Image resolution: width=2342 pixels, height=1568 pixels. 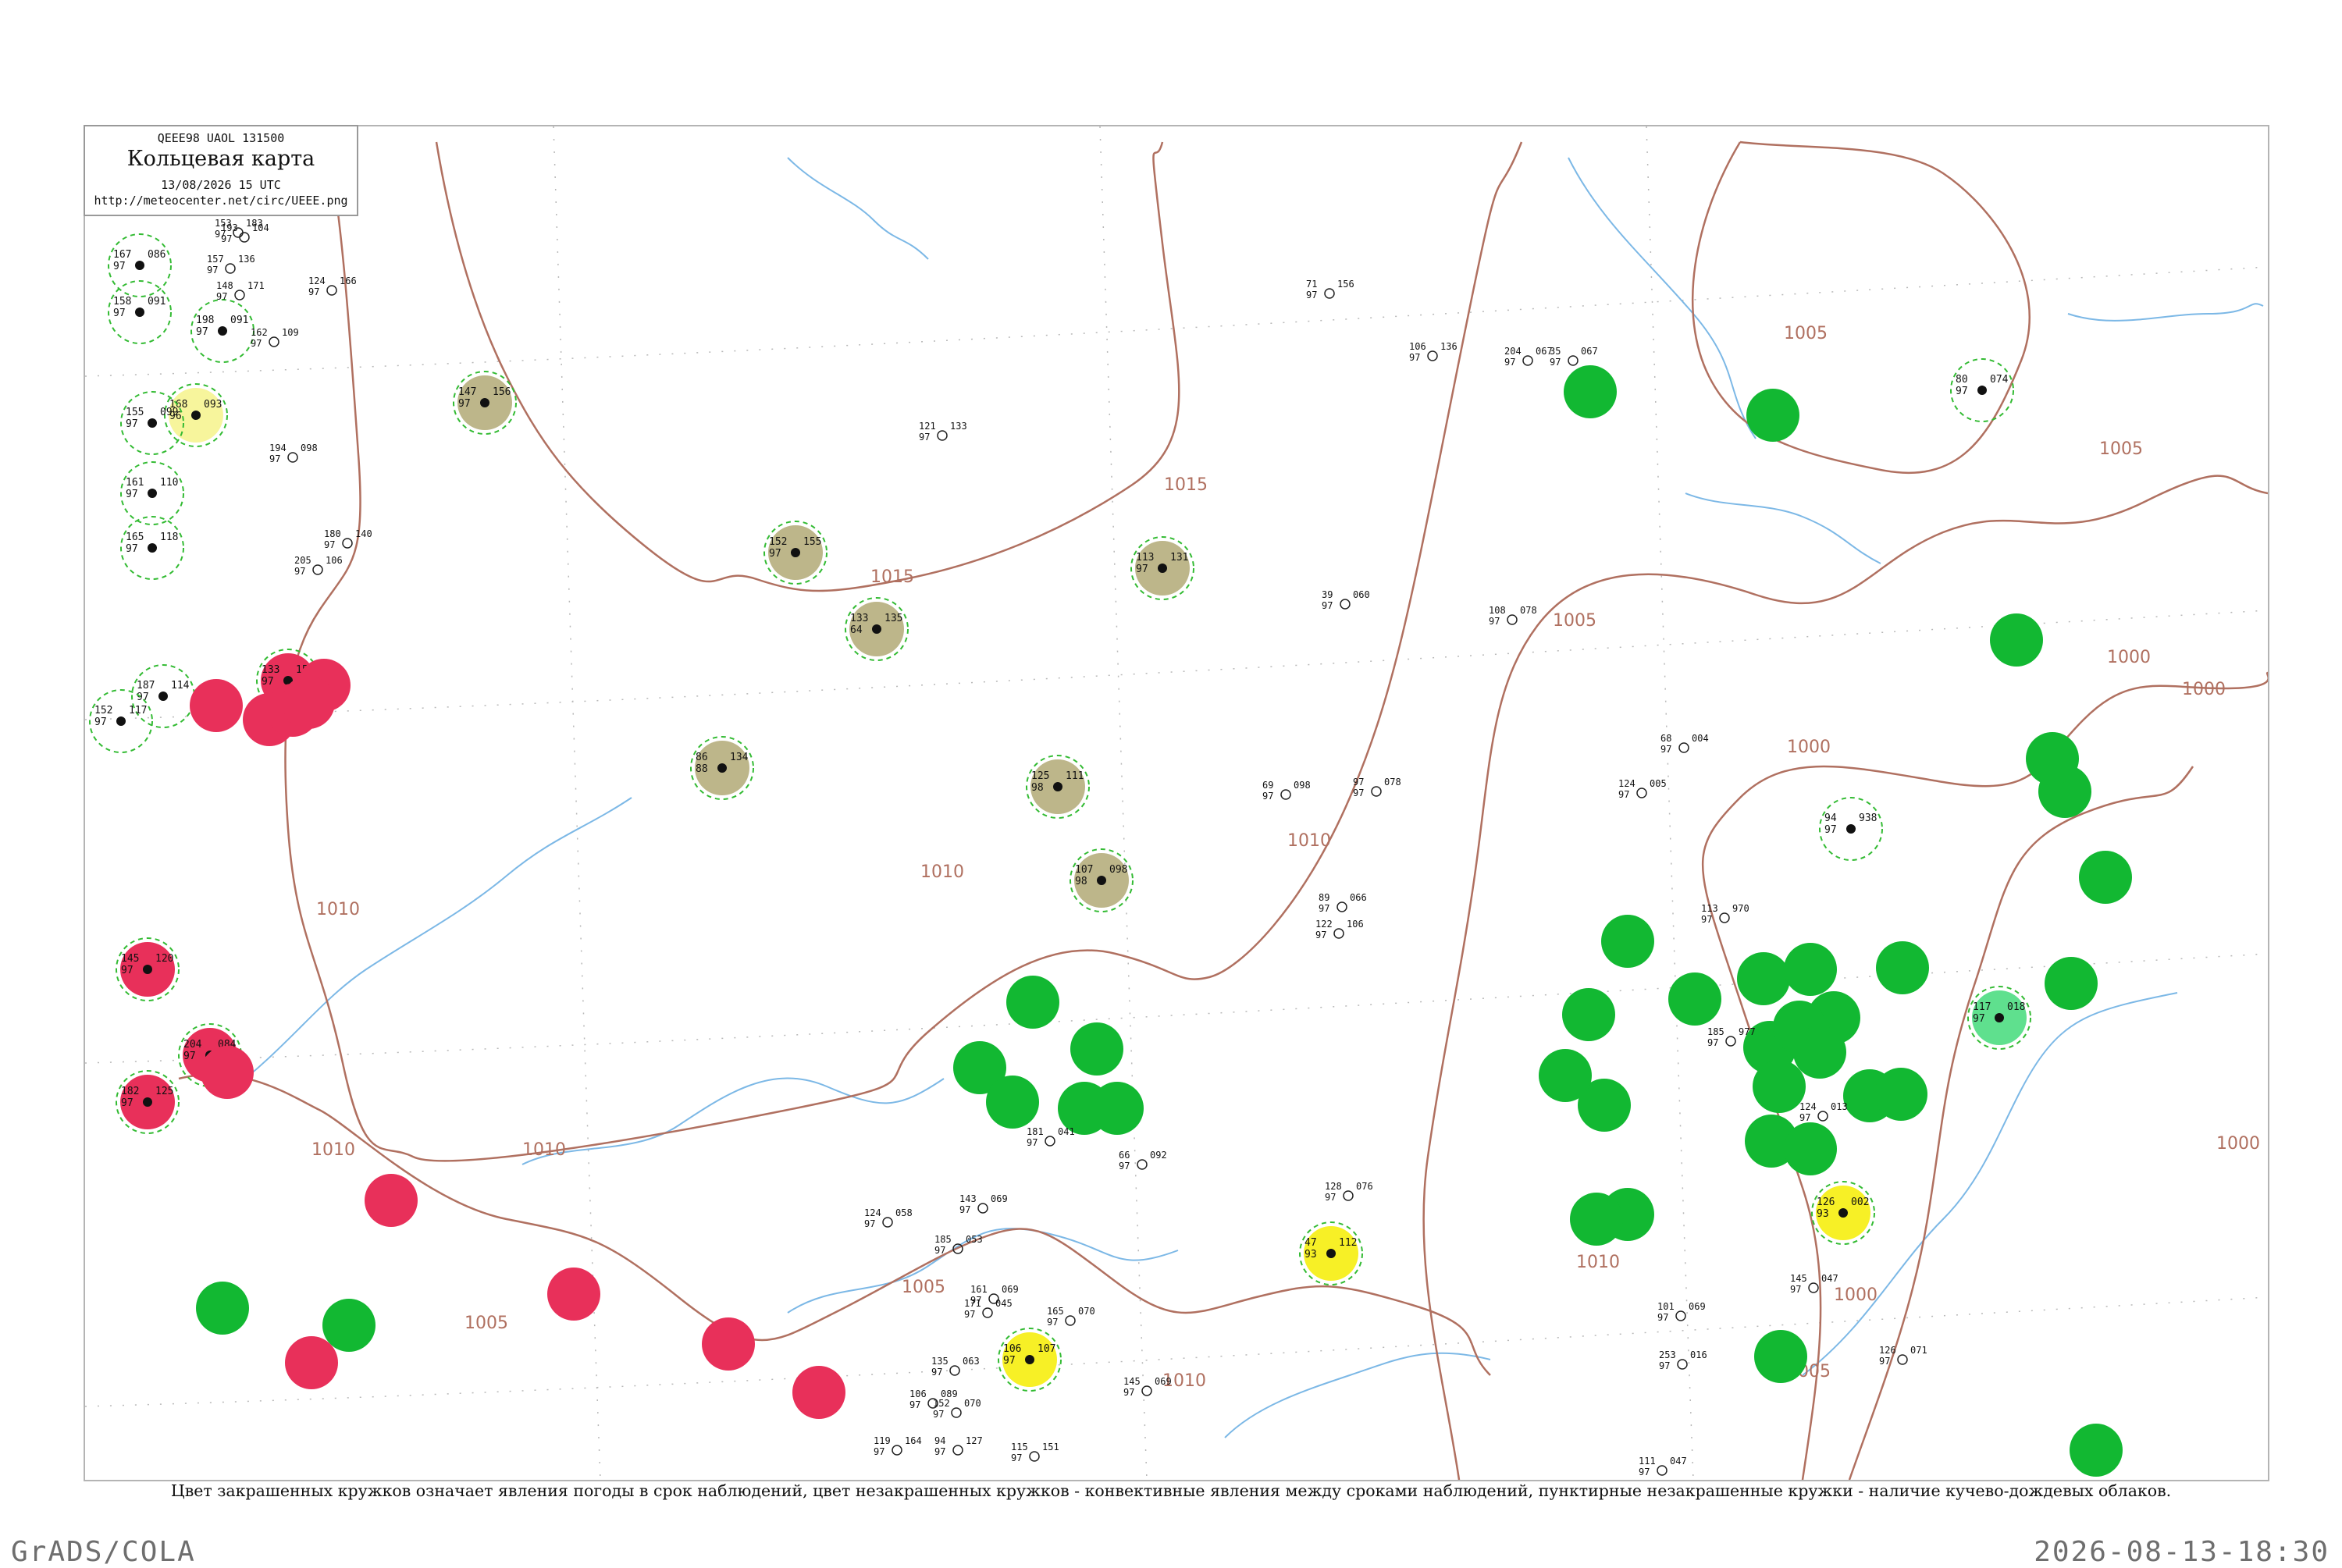 What do you see at coordinates (1286, 791) in the screenshot?
I see `plain-station: 6997 098` at bounding box center [1286, 791].